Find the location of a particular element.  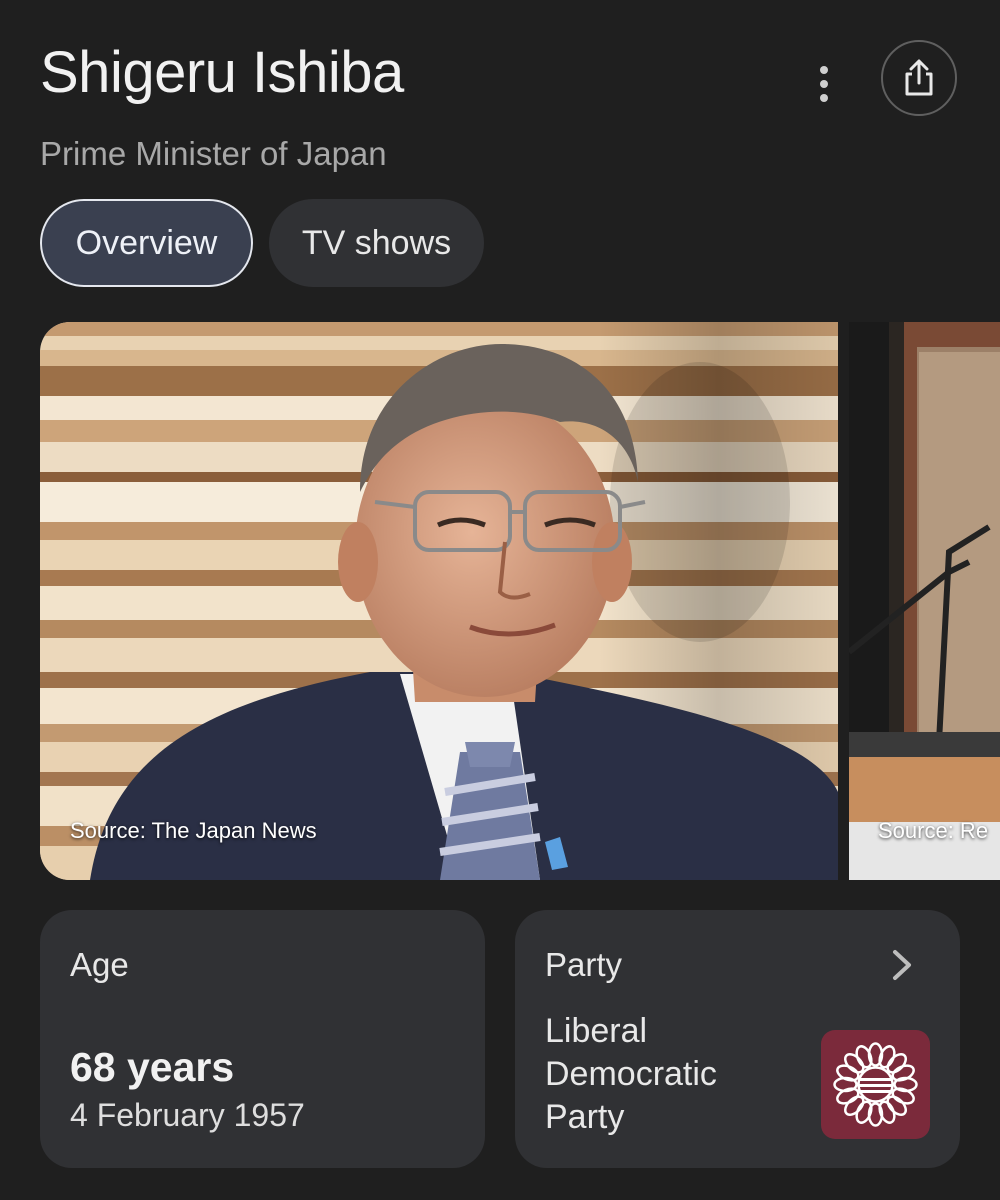

more-vert-icon is located at coordinates (824, 70).